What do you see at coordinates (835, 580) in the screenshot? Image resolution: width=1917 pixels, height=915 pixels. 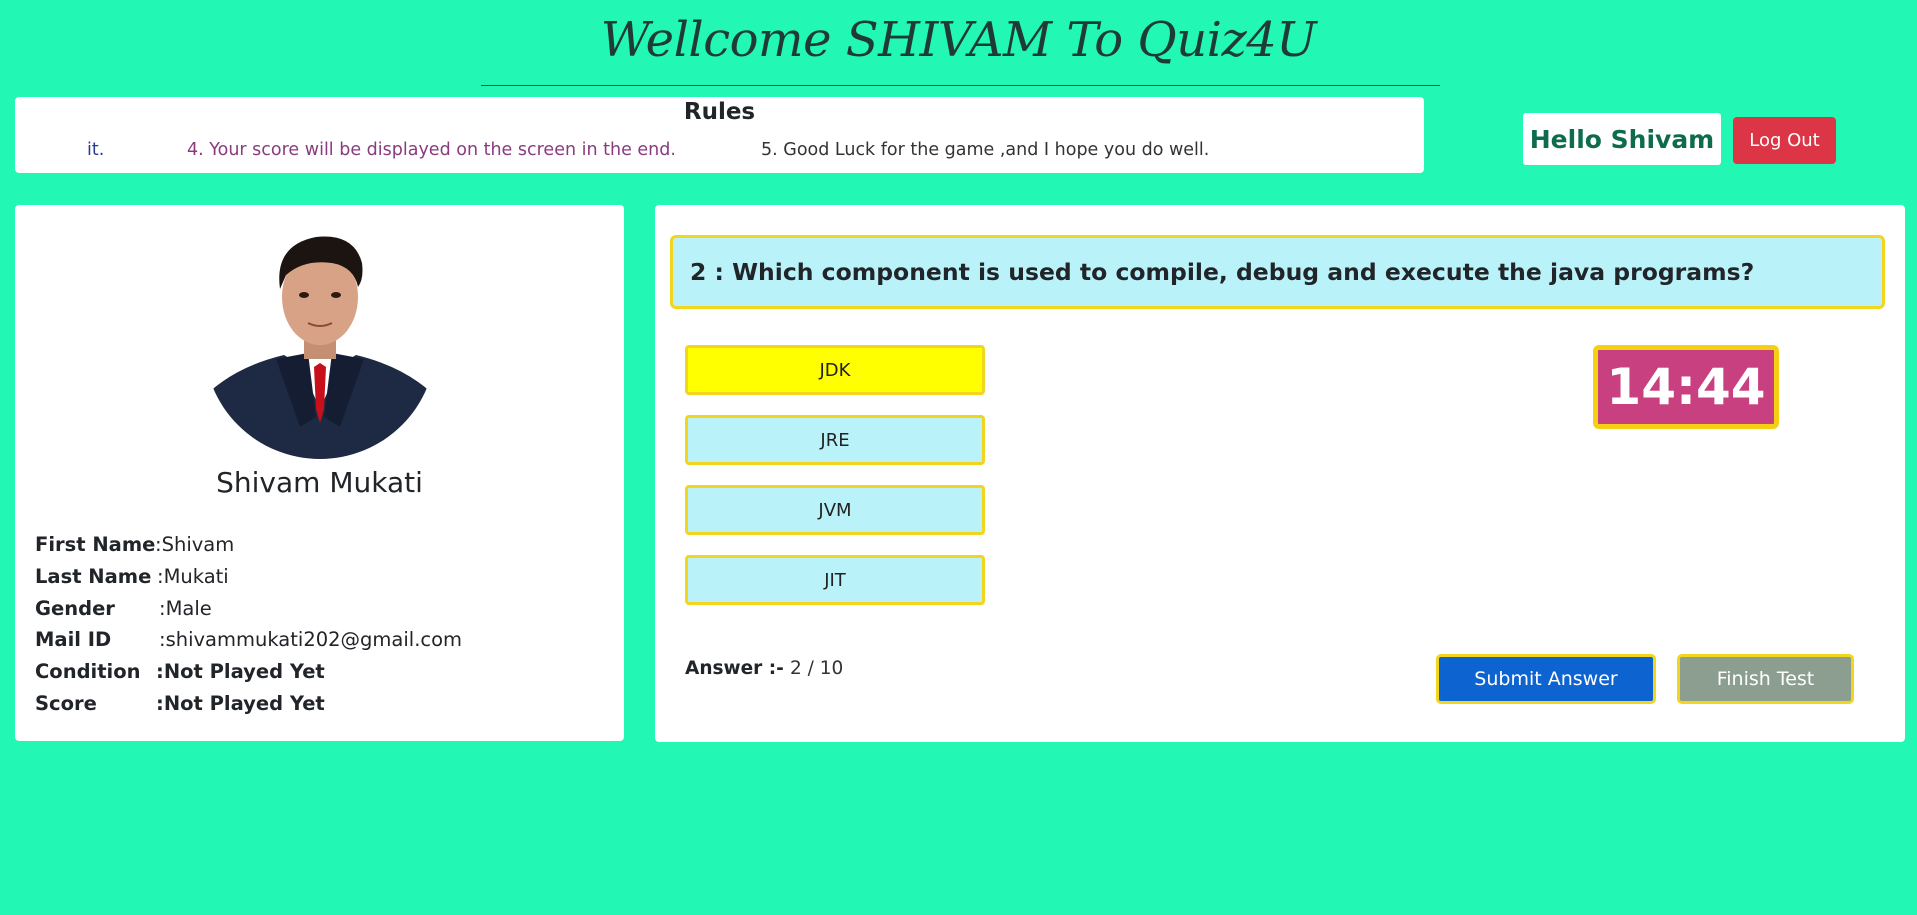 I see `option-jit: JIT` at bounding box center [835, 580].